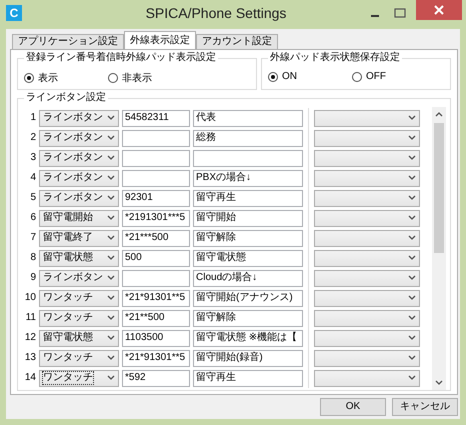 This screenshot has width=466, height=425. What do you see at coordinates (121, 58) in the screenshot?
I see `group-title: 登録ライン番号着信時外線パッド表示設定` at bounding box center [121, 58].